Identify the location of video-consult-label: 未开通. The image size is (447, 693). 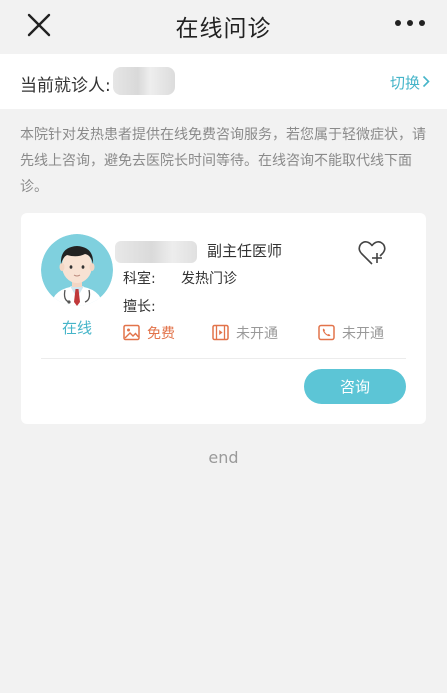
(257, 334).